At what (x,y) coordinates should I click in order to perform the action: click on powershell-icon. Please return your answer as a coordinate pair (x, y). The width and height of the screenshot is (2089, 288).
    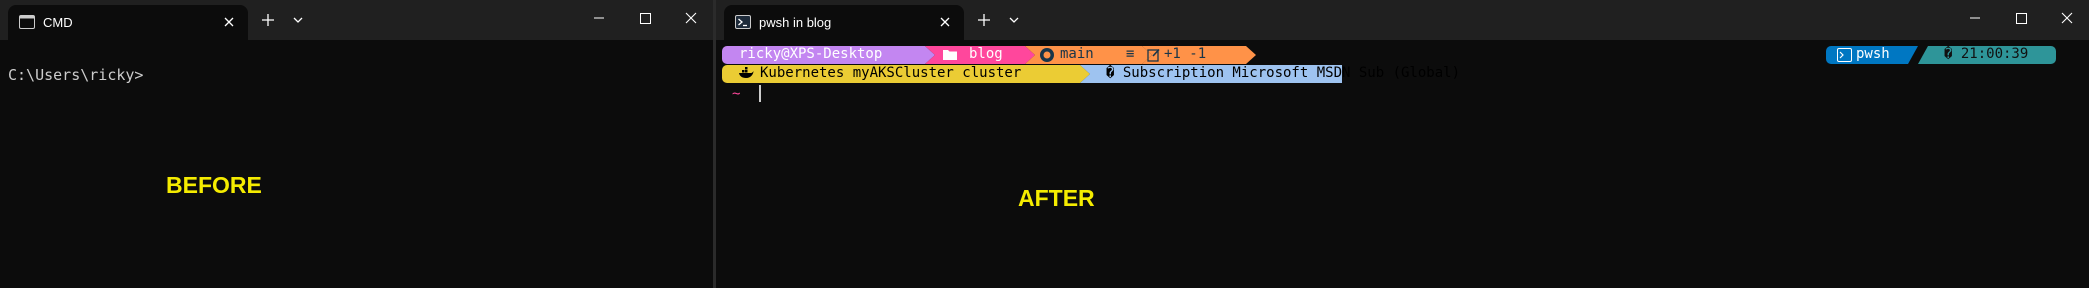
    Looking at the image, I should click on (743, 22).